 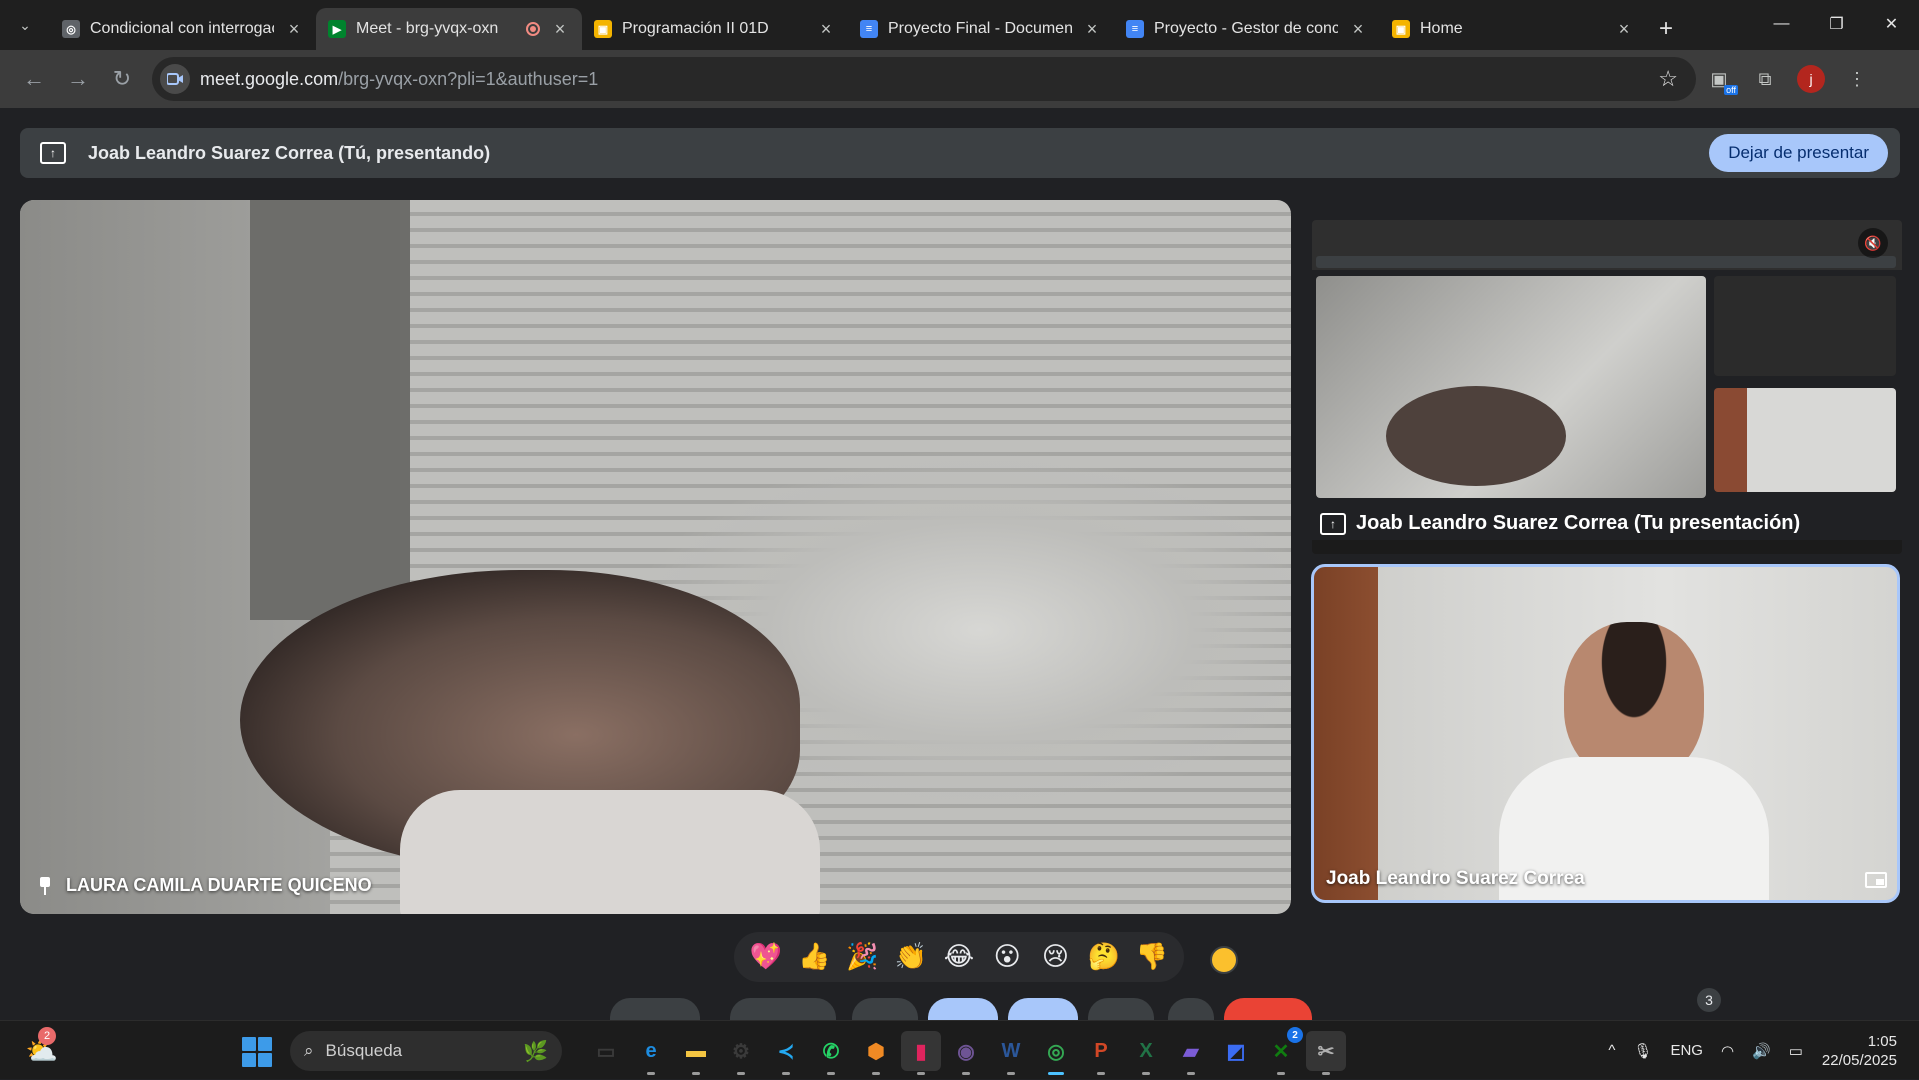 I want to click on back-button: ←, so click(x=34, y=79).